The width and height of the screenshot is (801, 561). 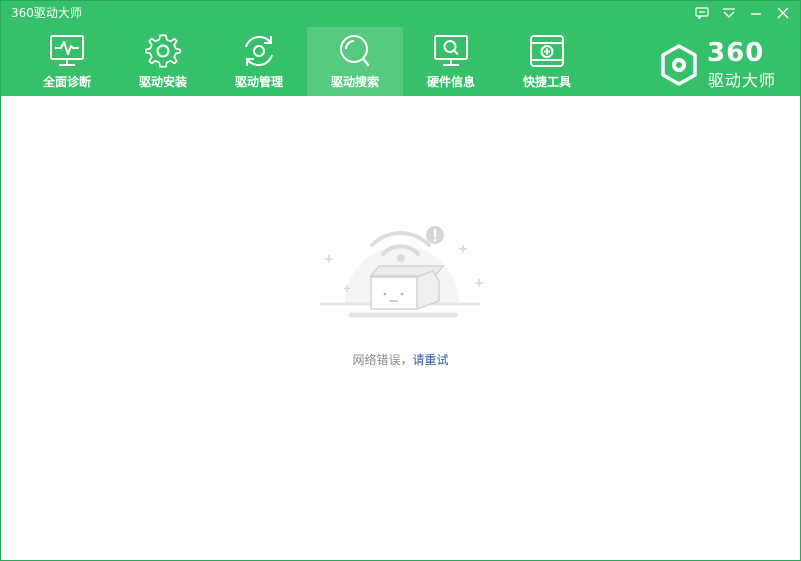 I want to click on close-icon, so click(x=782, y=13).